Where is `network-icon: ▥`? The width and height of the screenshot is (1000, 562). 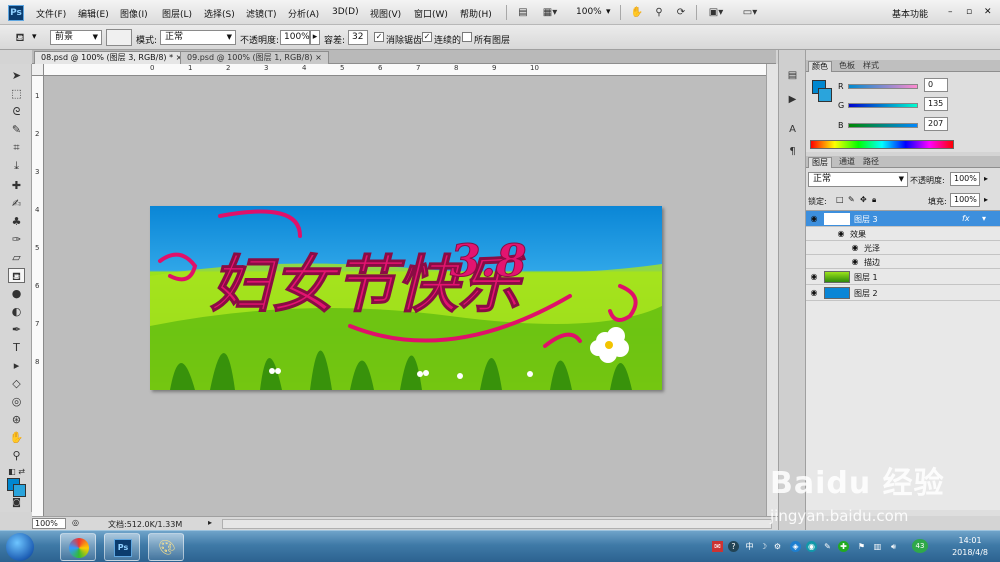
network-icon: ▥ is located at coordinates (877, 546).